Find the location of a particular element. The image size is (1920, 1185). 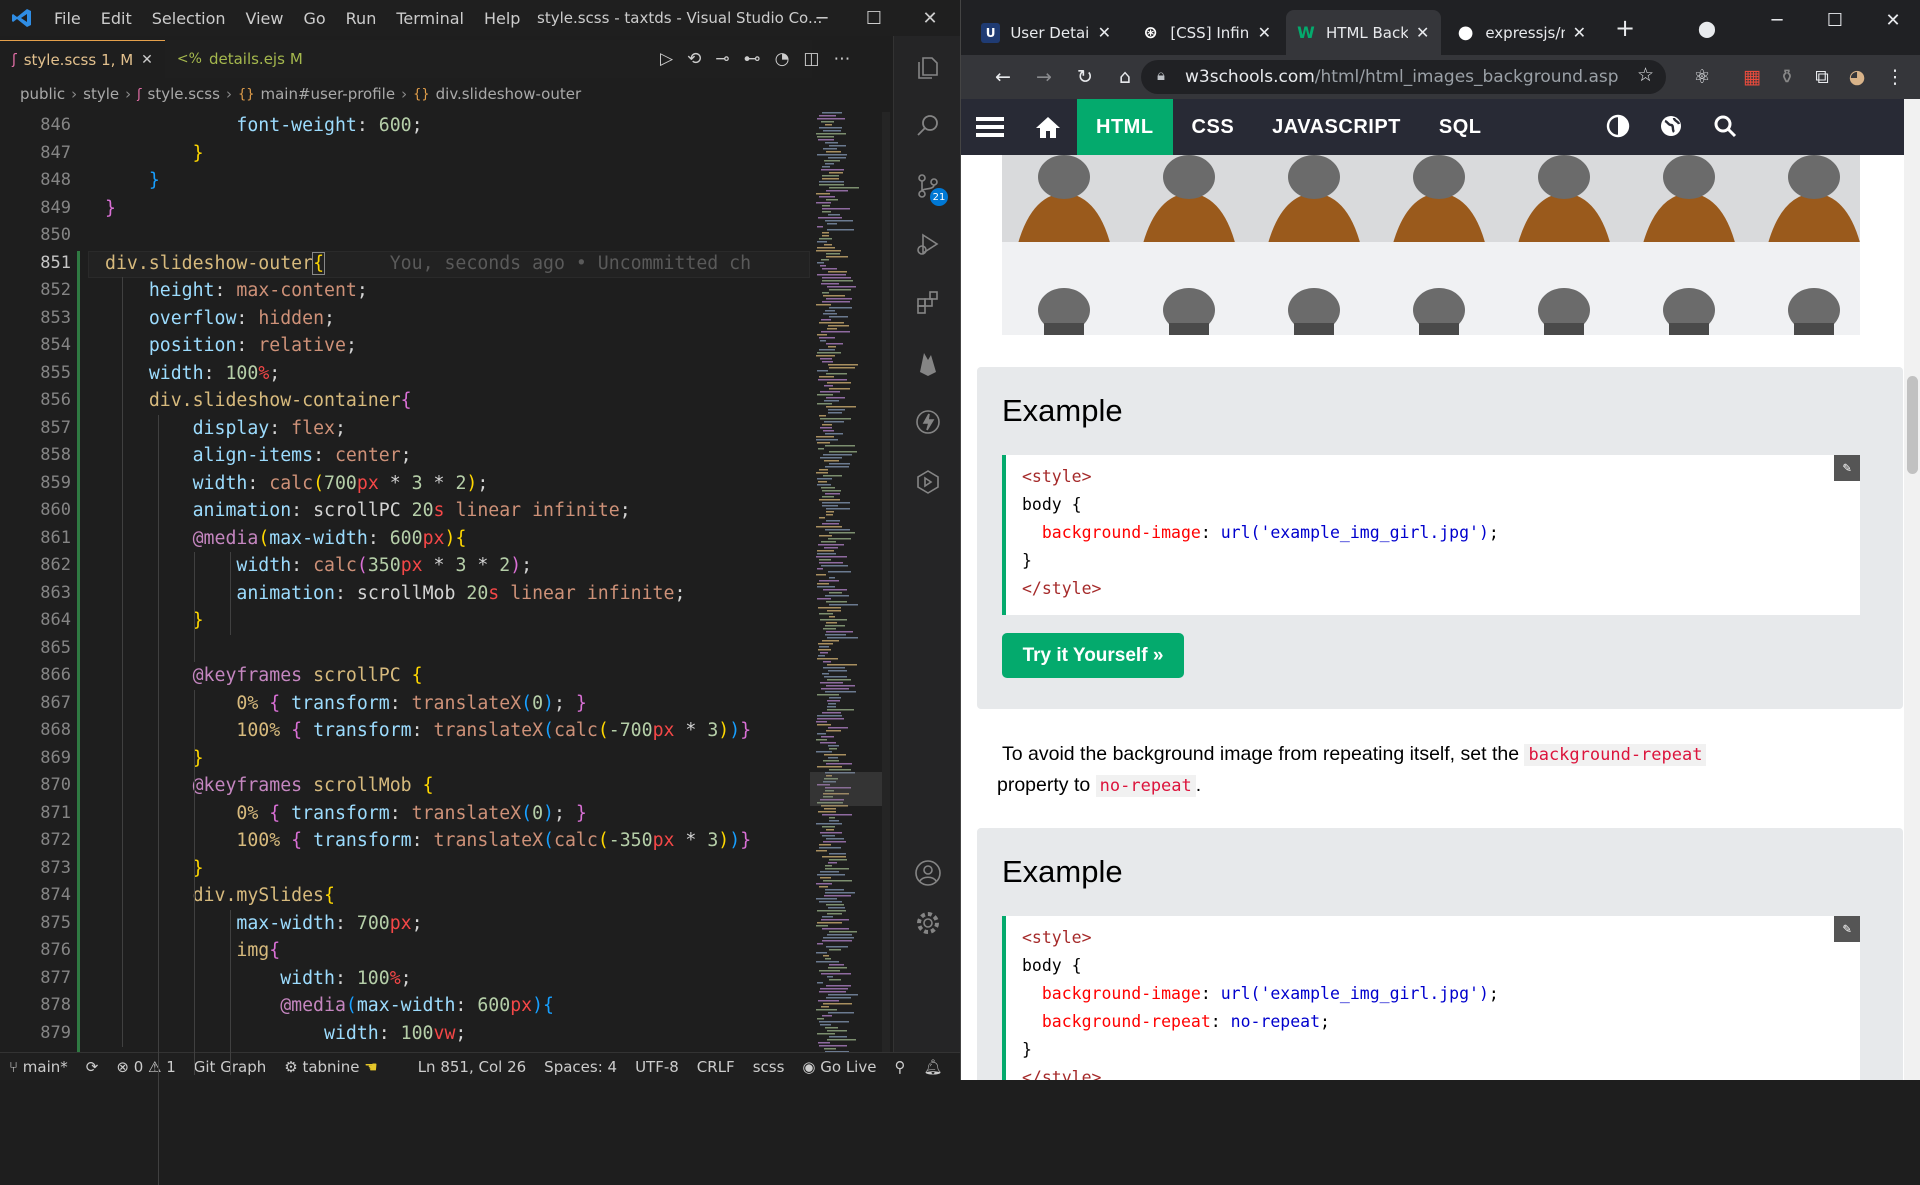

extension-react-icon: ⚛ is located at coordinates (1702, 77).